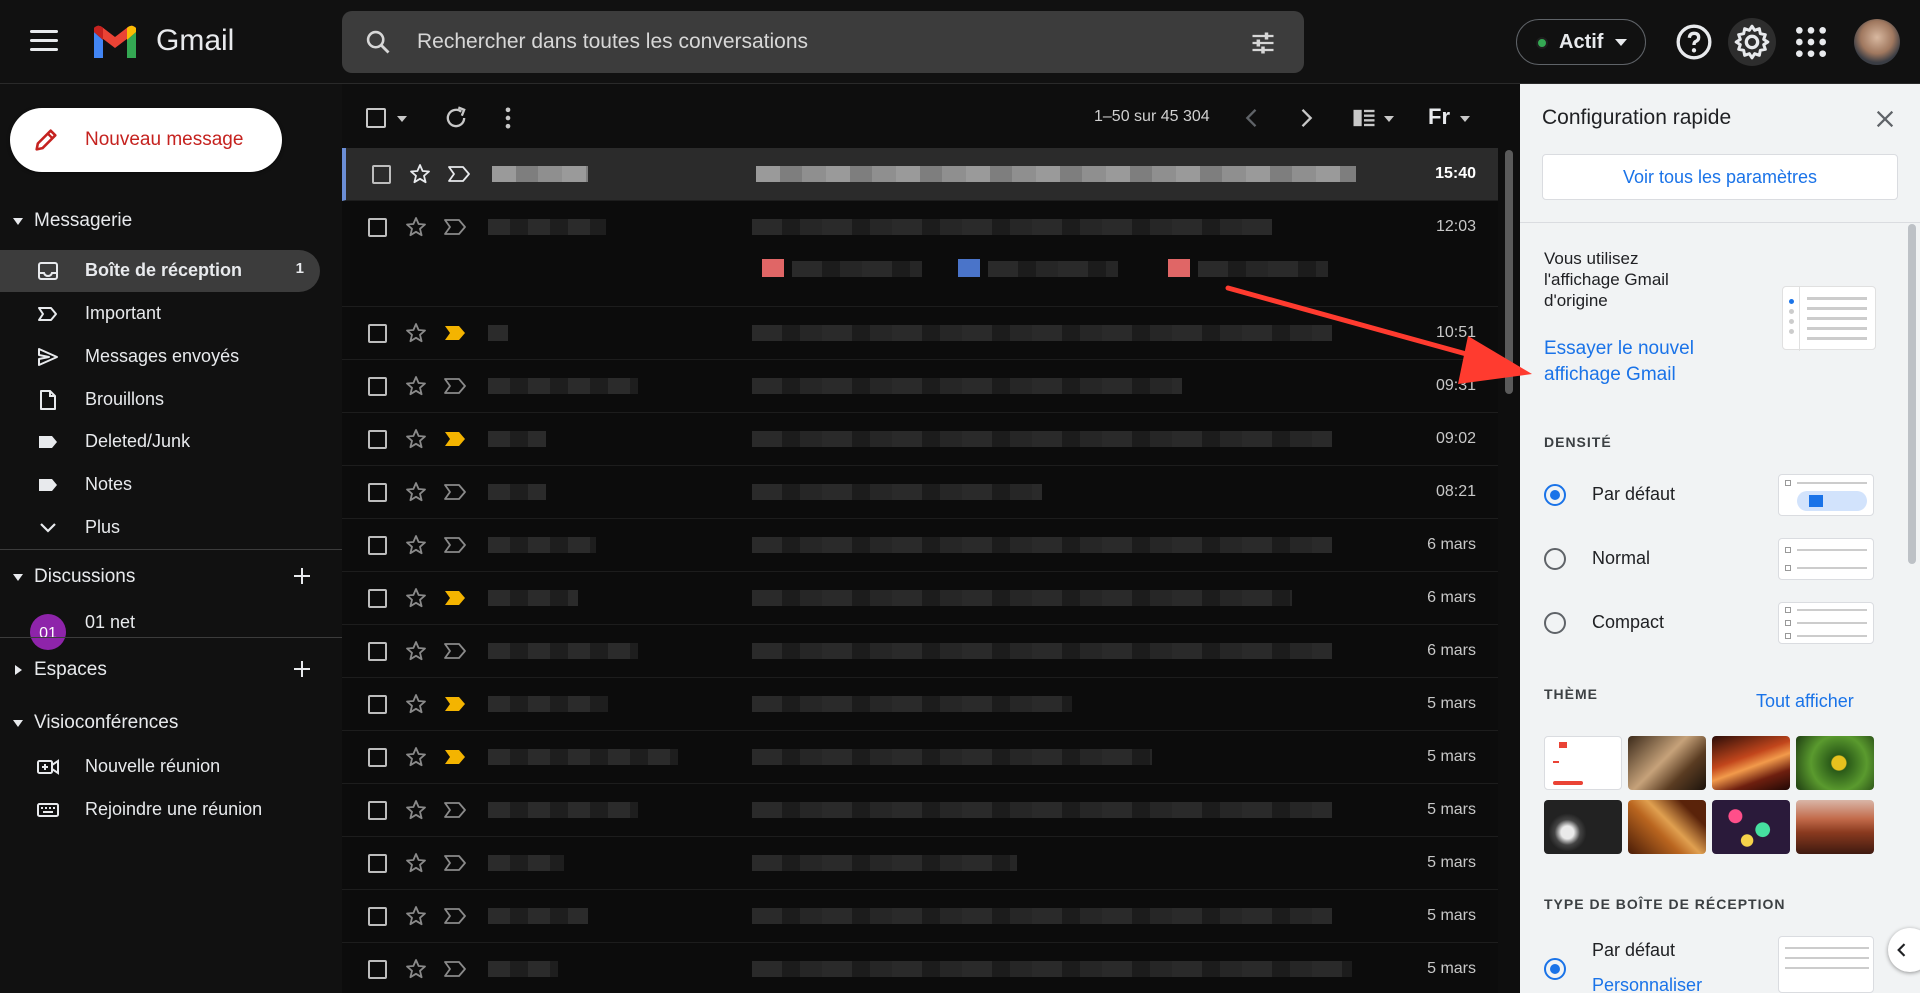 This screenshot has width=1920, height=993. I want to click on sidebar-item-deleted-junk: Deleted/Junk, so click(160, 442).